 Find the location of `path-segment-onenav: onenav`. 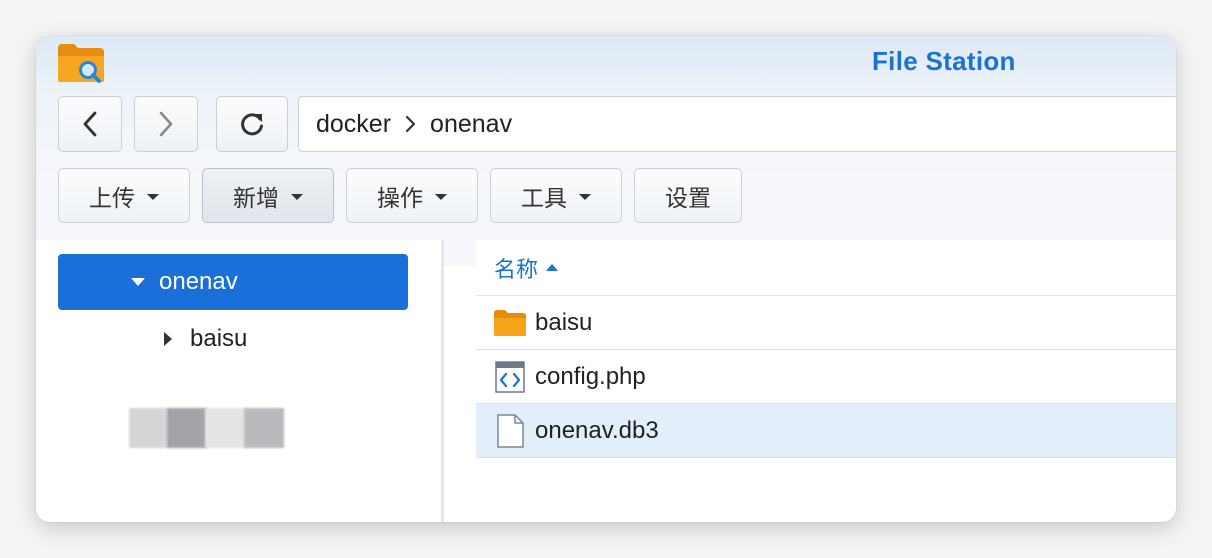

path-segment-onenav: onenav is located at coordinates (471, 124).